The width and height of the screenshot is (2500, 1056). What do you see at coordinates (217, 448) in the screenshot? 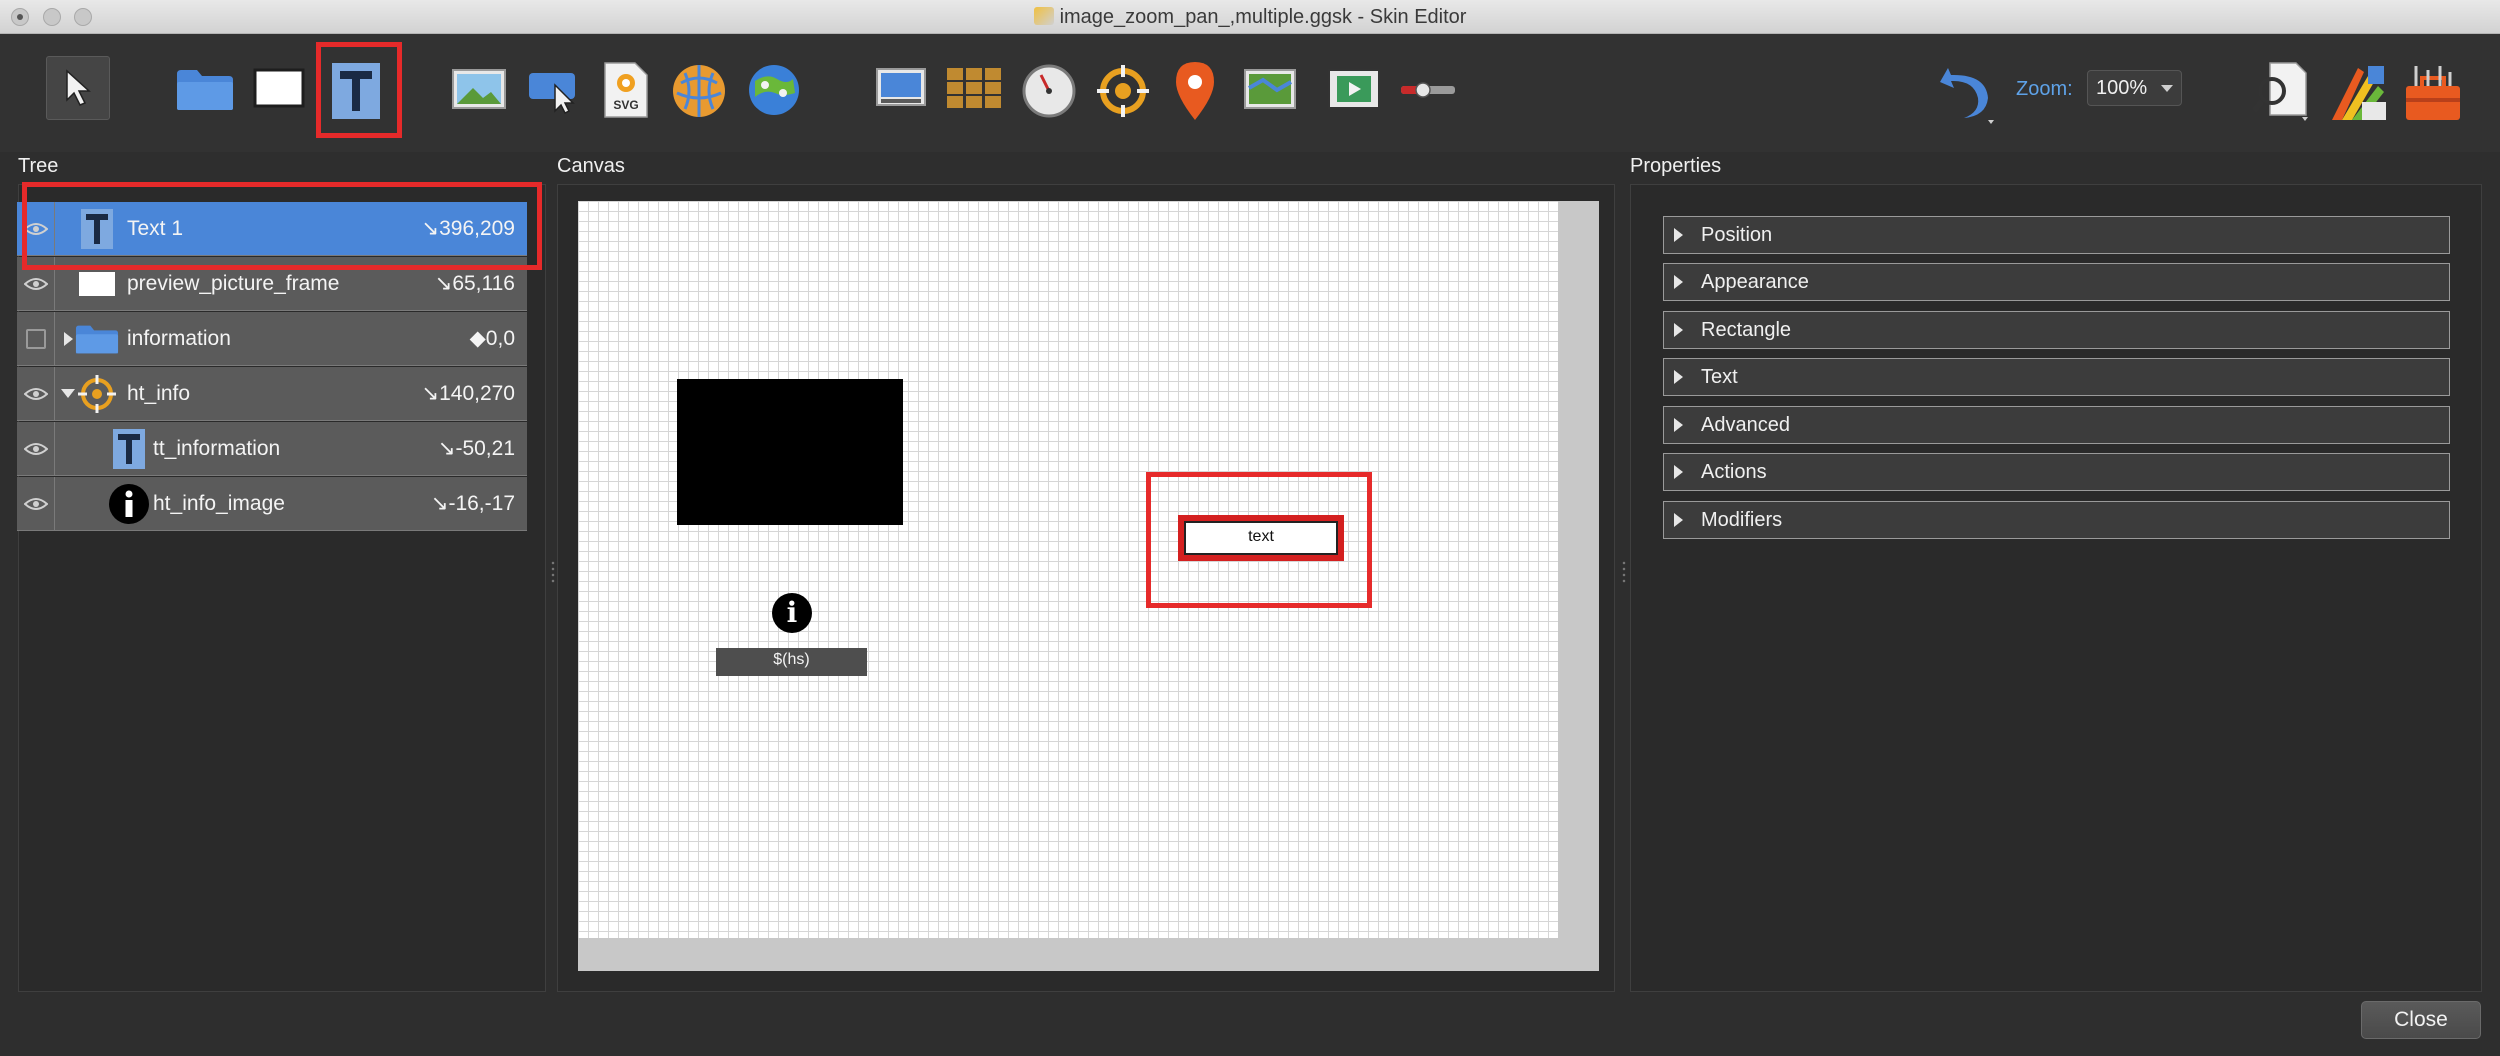
I see `tree-row-name: tt_information` at bounding box center [217, 448].